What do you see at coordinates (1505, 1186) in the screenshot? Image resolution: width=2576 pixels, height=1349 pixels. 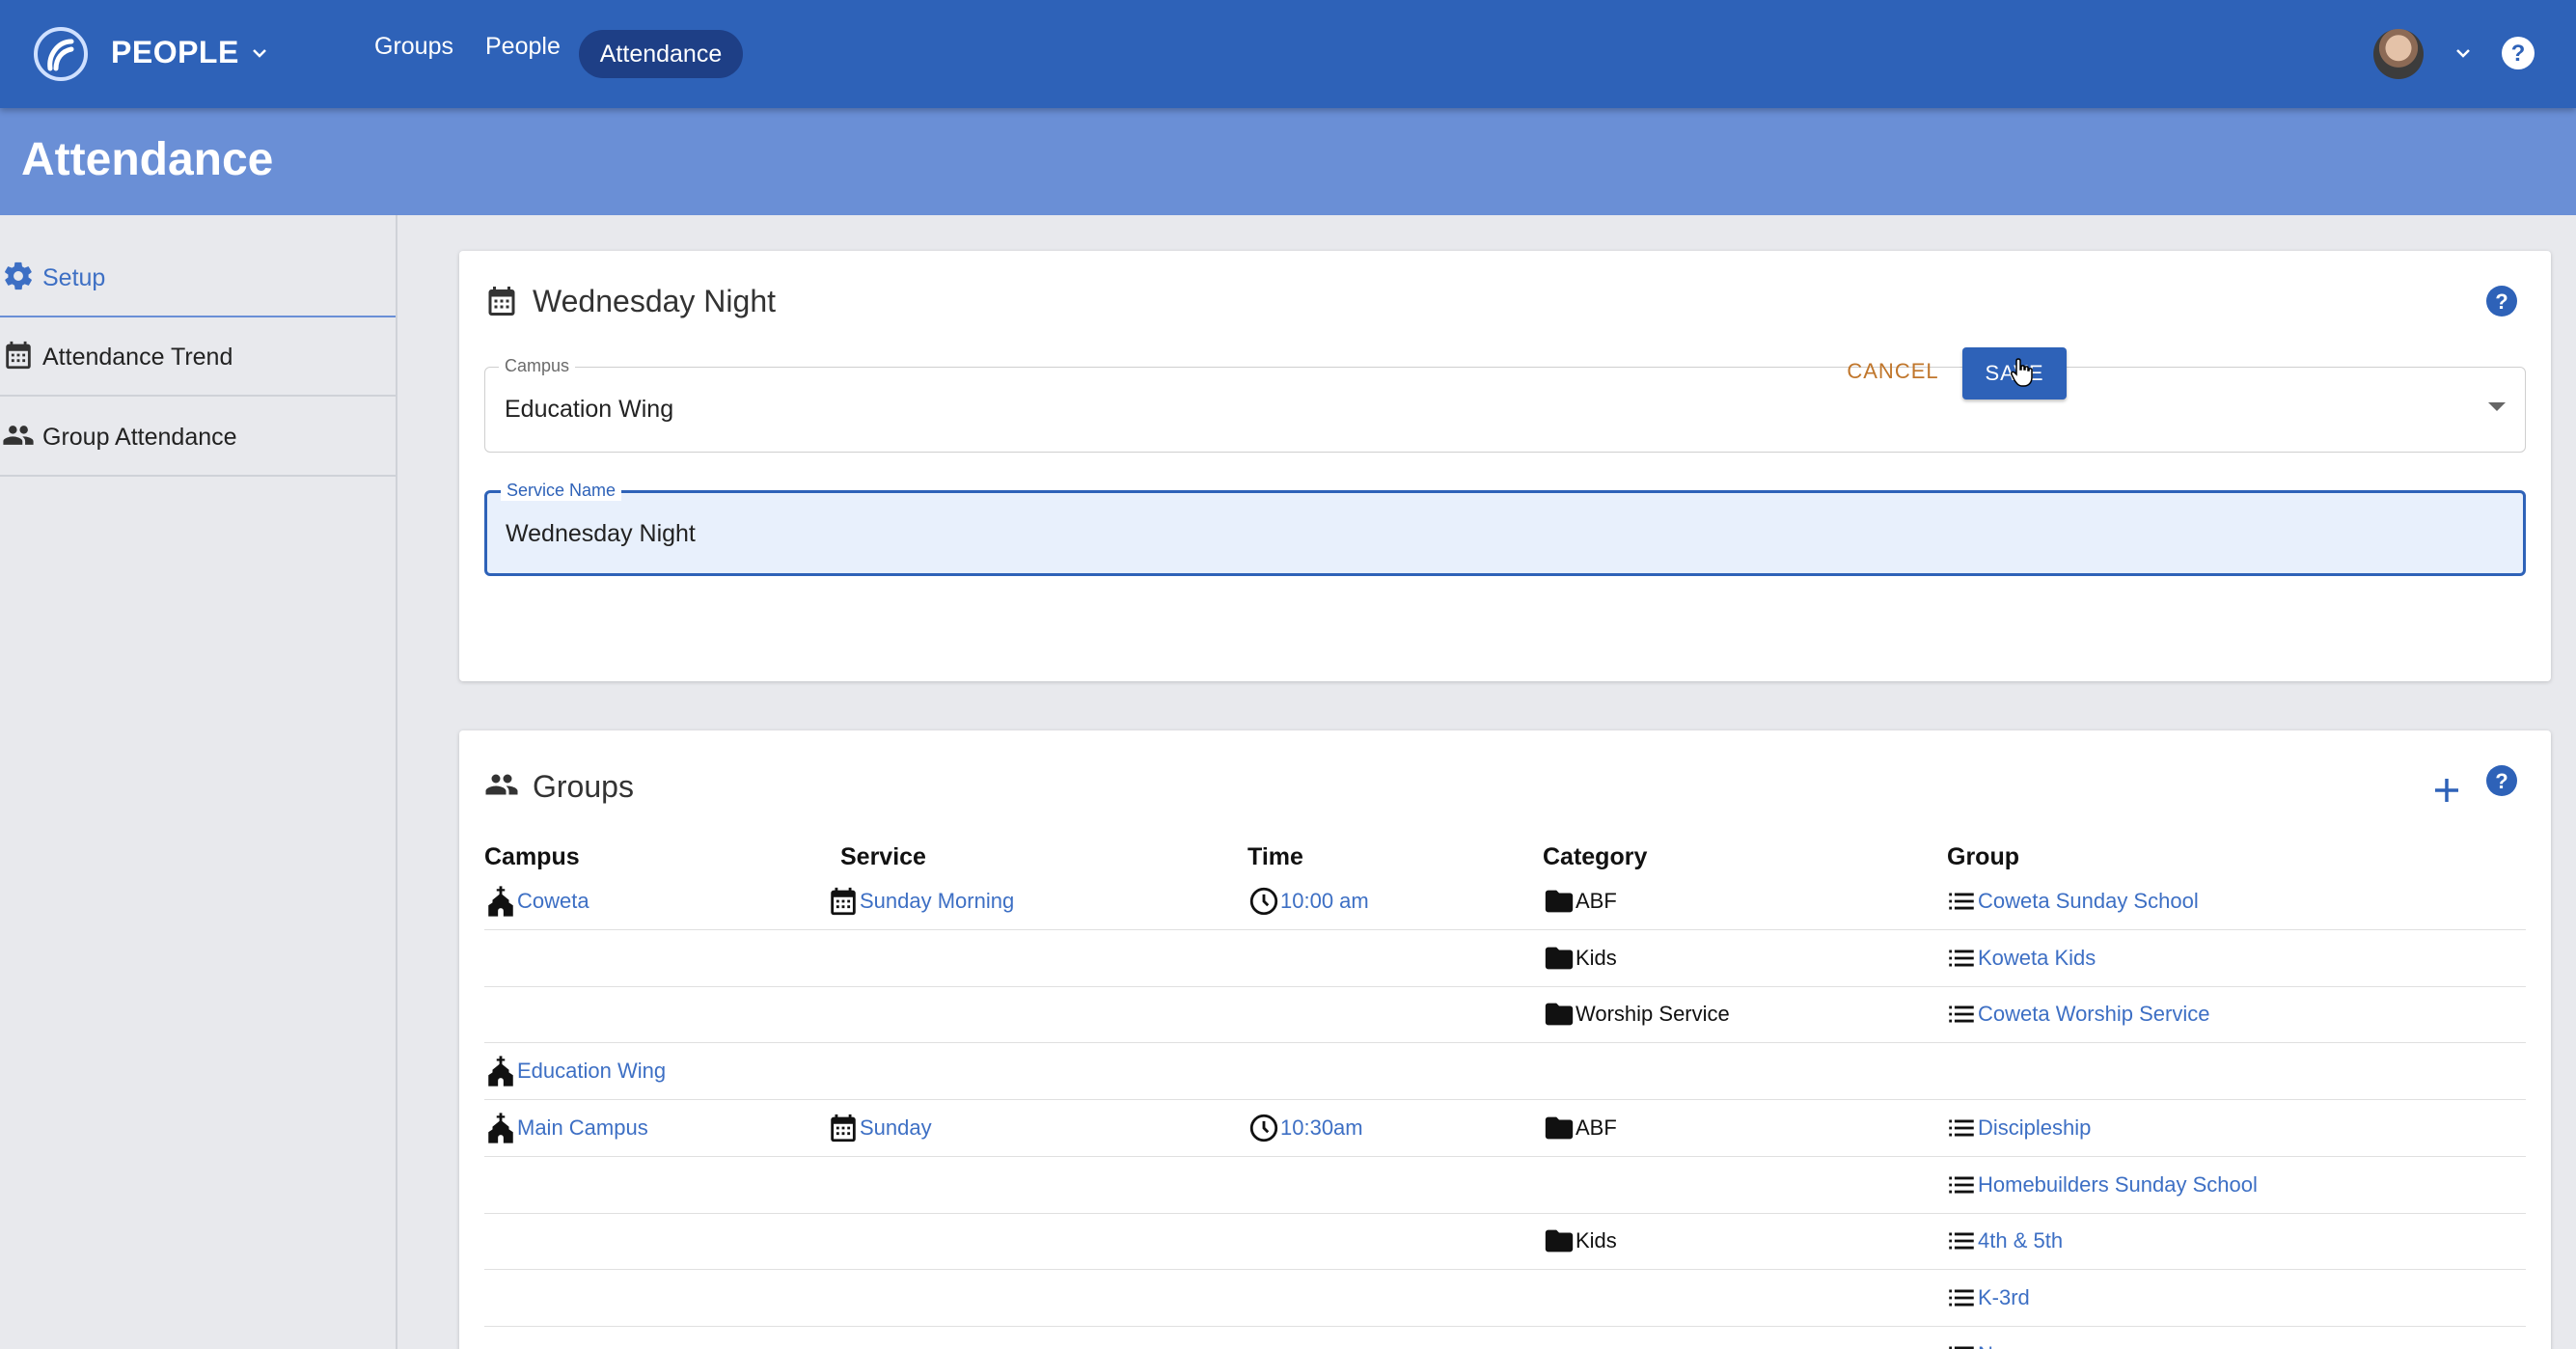 I see `table-row: Homebuilders Sunday School` at bounding box center [1505, 1186].